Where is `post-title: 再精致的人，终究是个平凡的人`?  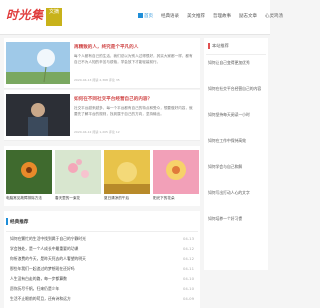 post-title: 再精致的人，终究是个平凡的人 is located at coordinates (134, 47).